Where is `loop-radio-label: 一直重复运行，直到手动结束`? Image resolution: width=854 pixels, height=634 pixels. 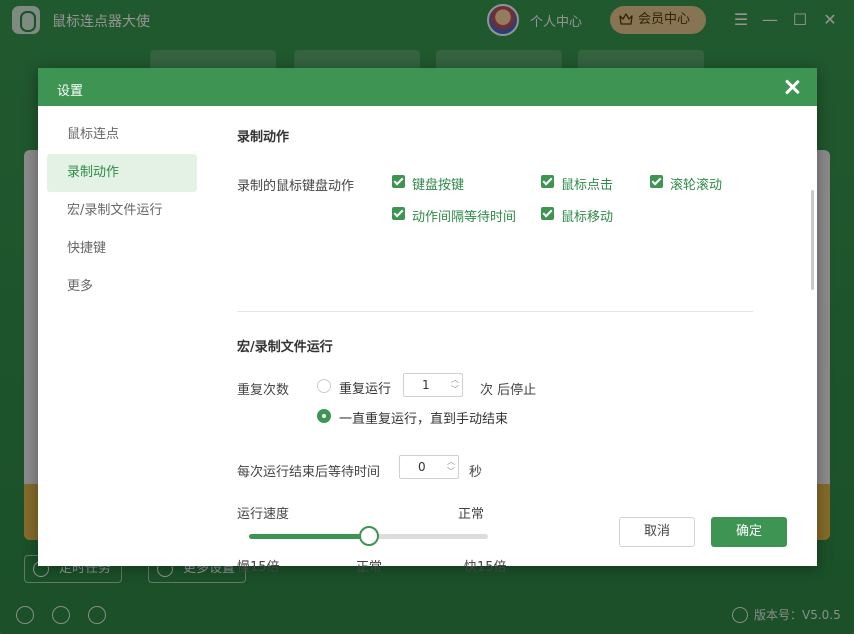 loop-radio-label: 一直重复运行，直到手动结束 is located at coordinates (424, 419).